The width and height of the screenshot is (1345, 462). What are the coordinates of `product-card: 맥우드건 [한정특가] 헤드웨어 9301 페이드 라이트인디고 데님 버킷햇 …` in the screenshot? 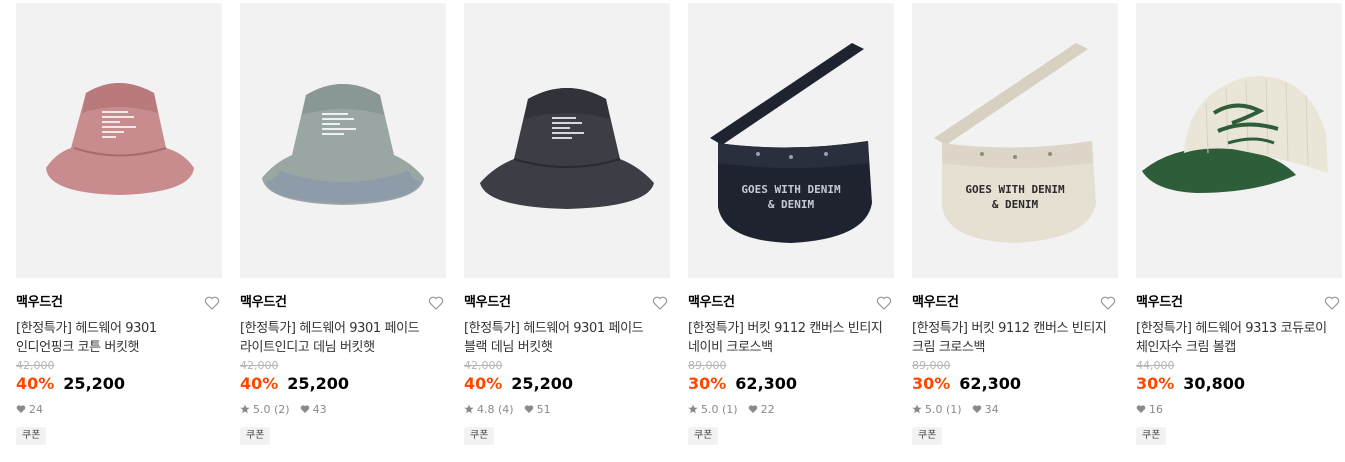 It's located at (343, 224).